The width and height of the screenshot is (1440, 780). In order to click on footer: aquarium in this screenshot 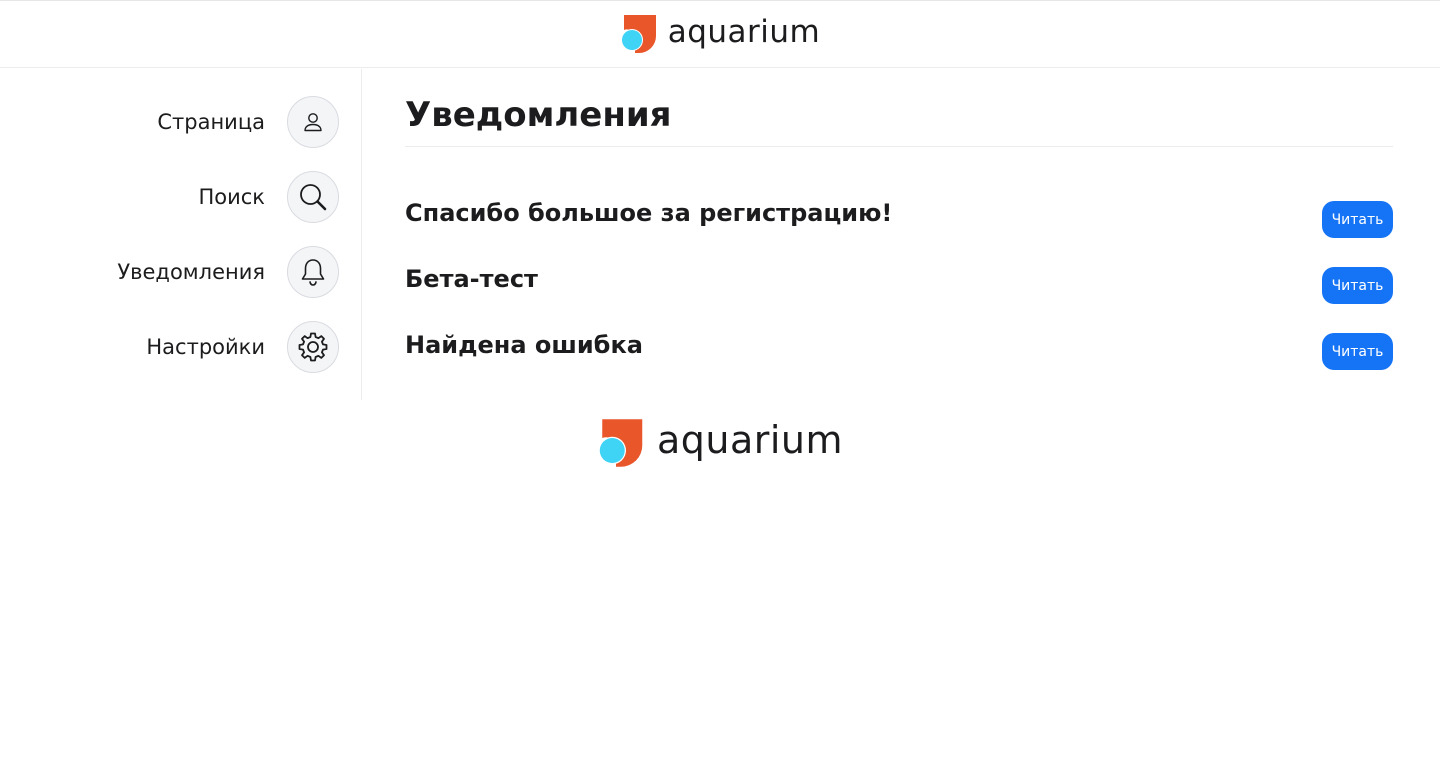, I will do `click(720, 443)`.